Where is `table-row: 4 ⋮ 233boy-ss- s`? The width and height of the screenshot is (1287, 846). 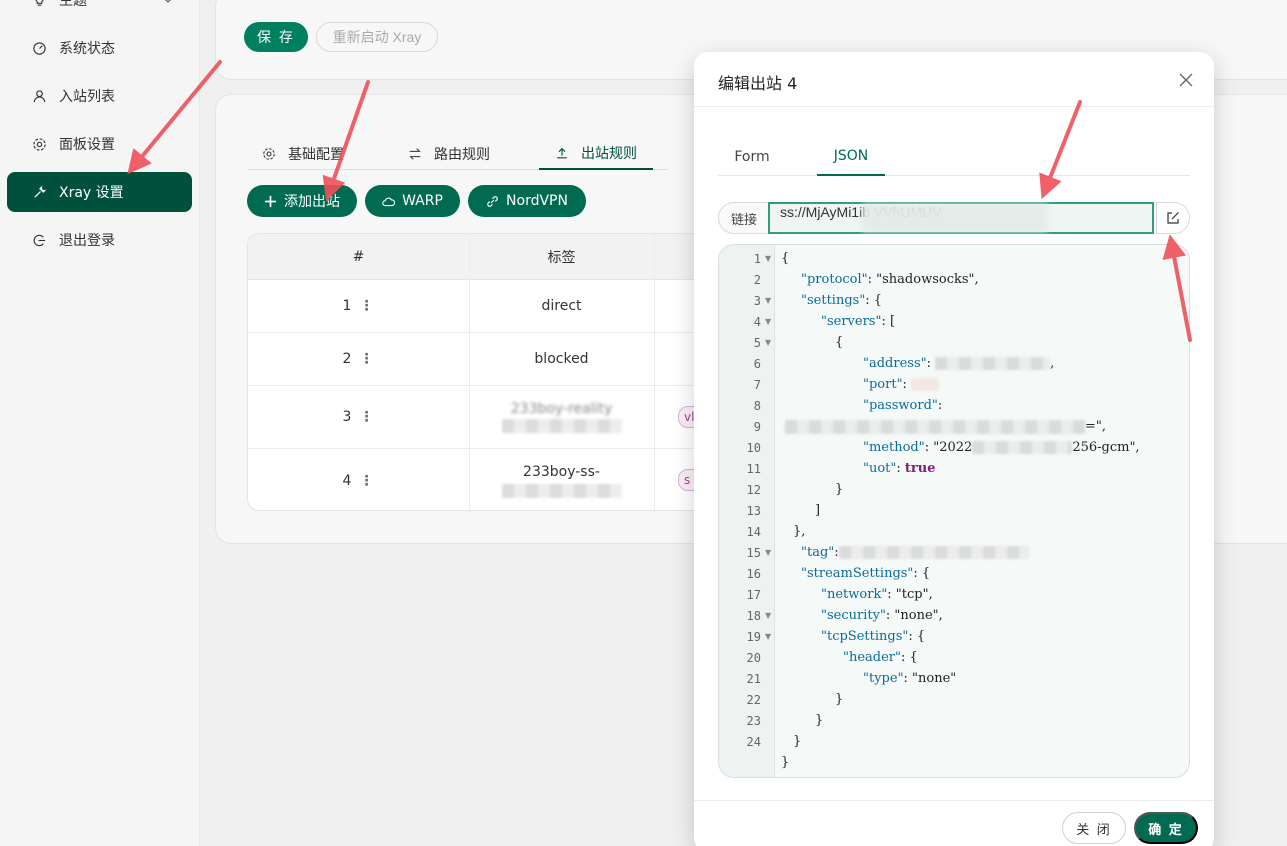 table-row: 4 ⋮ 233boy-ss- s is located at coordinates (477, 479).